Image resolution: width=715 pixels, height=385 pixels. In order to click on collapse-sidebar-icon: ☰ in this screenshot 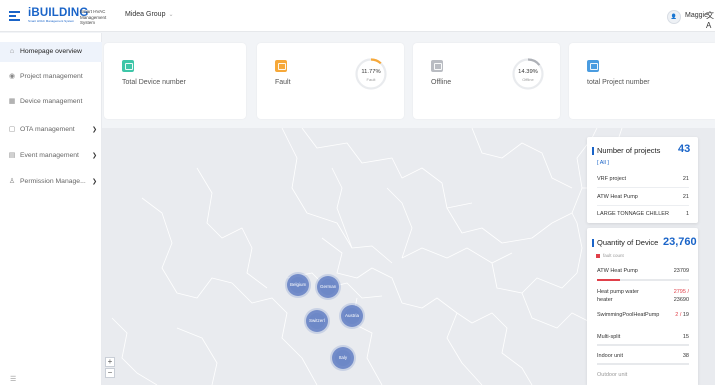, I will do `click(14, 379)`.